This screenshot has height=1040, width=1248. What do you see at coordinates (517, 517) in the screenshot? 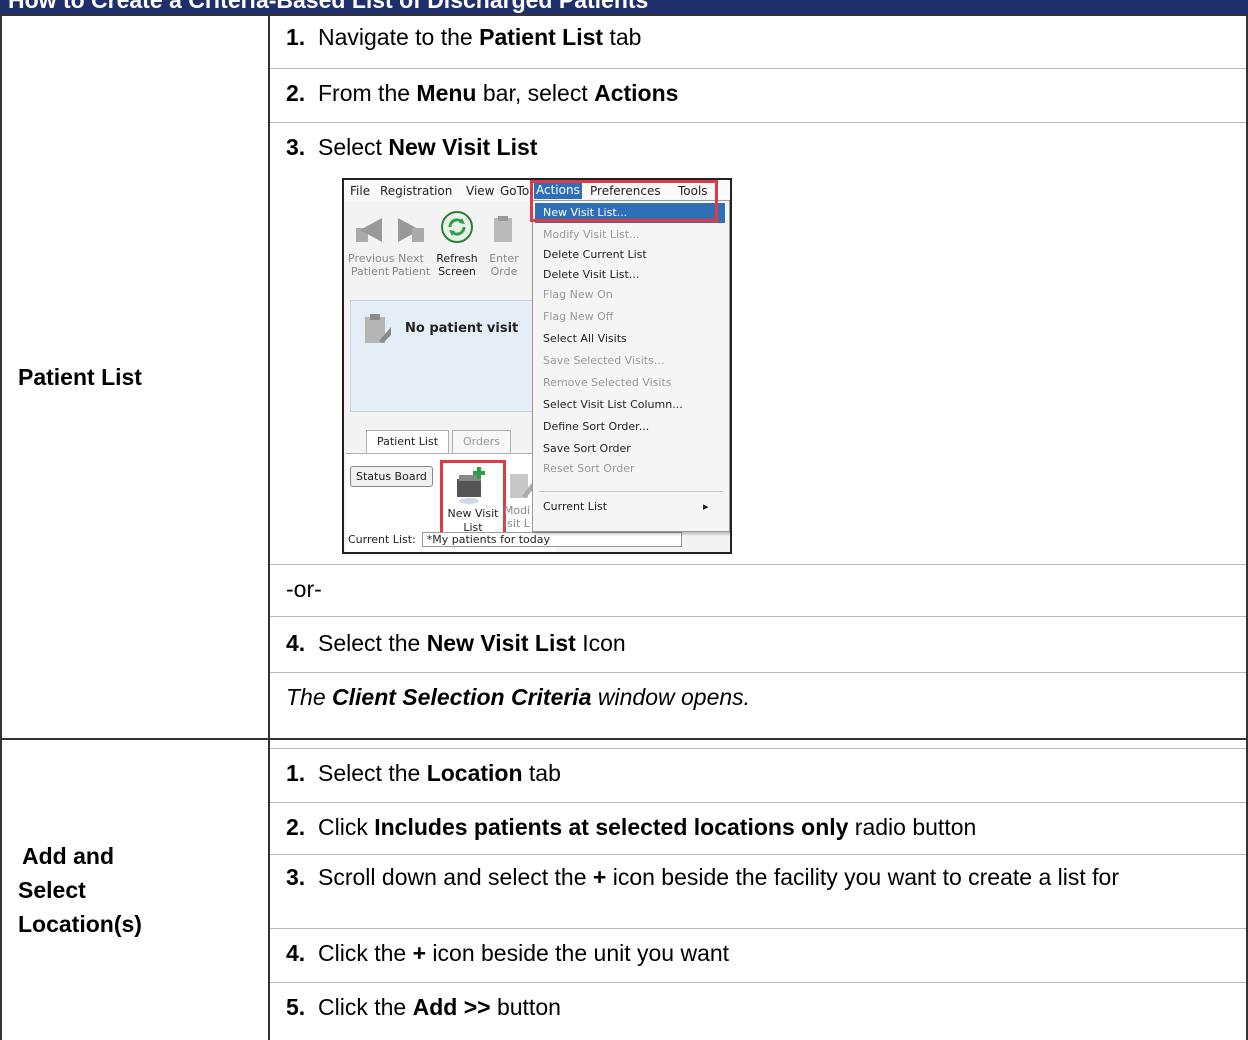
I see `modify-visit-list-label: Modi isit L` at bounding box center [517, 517].